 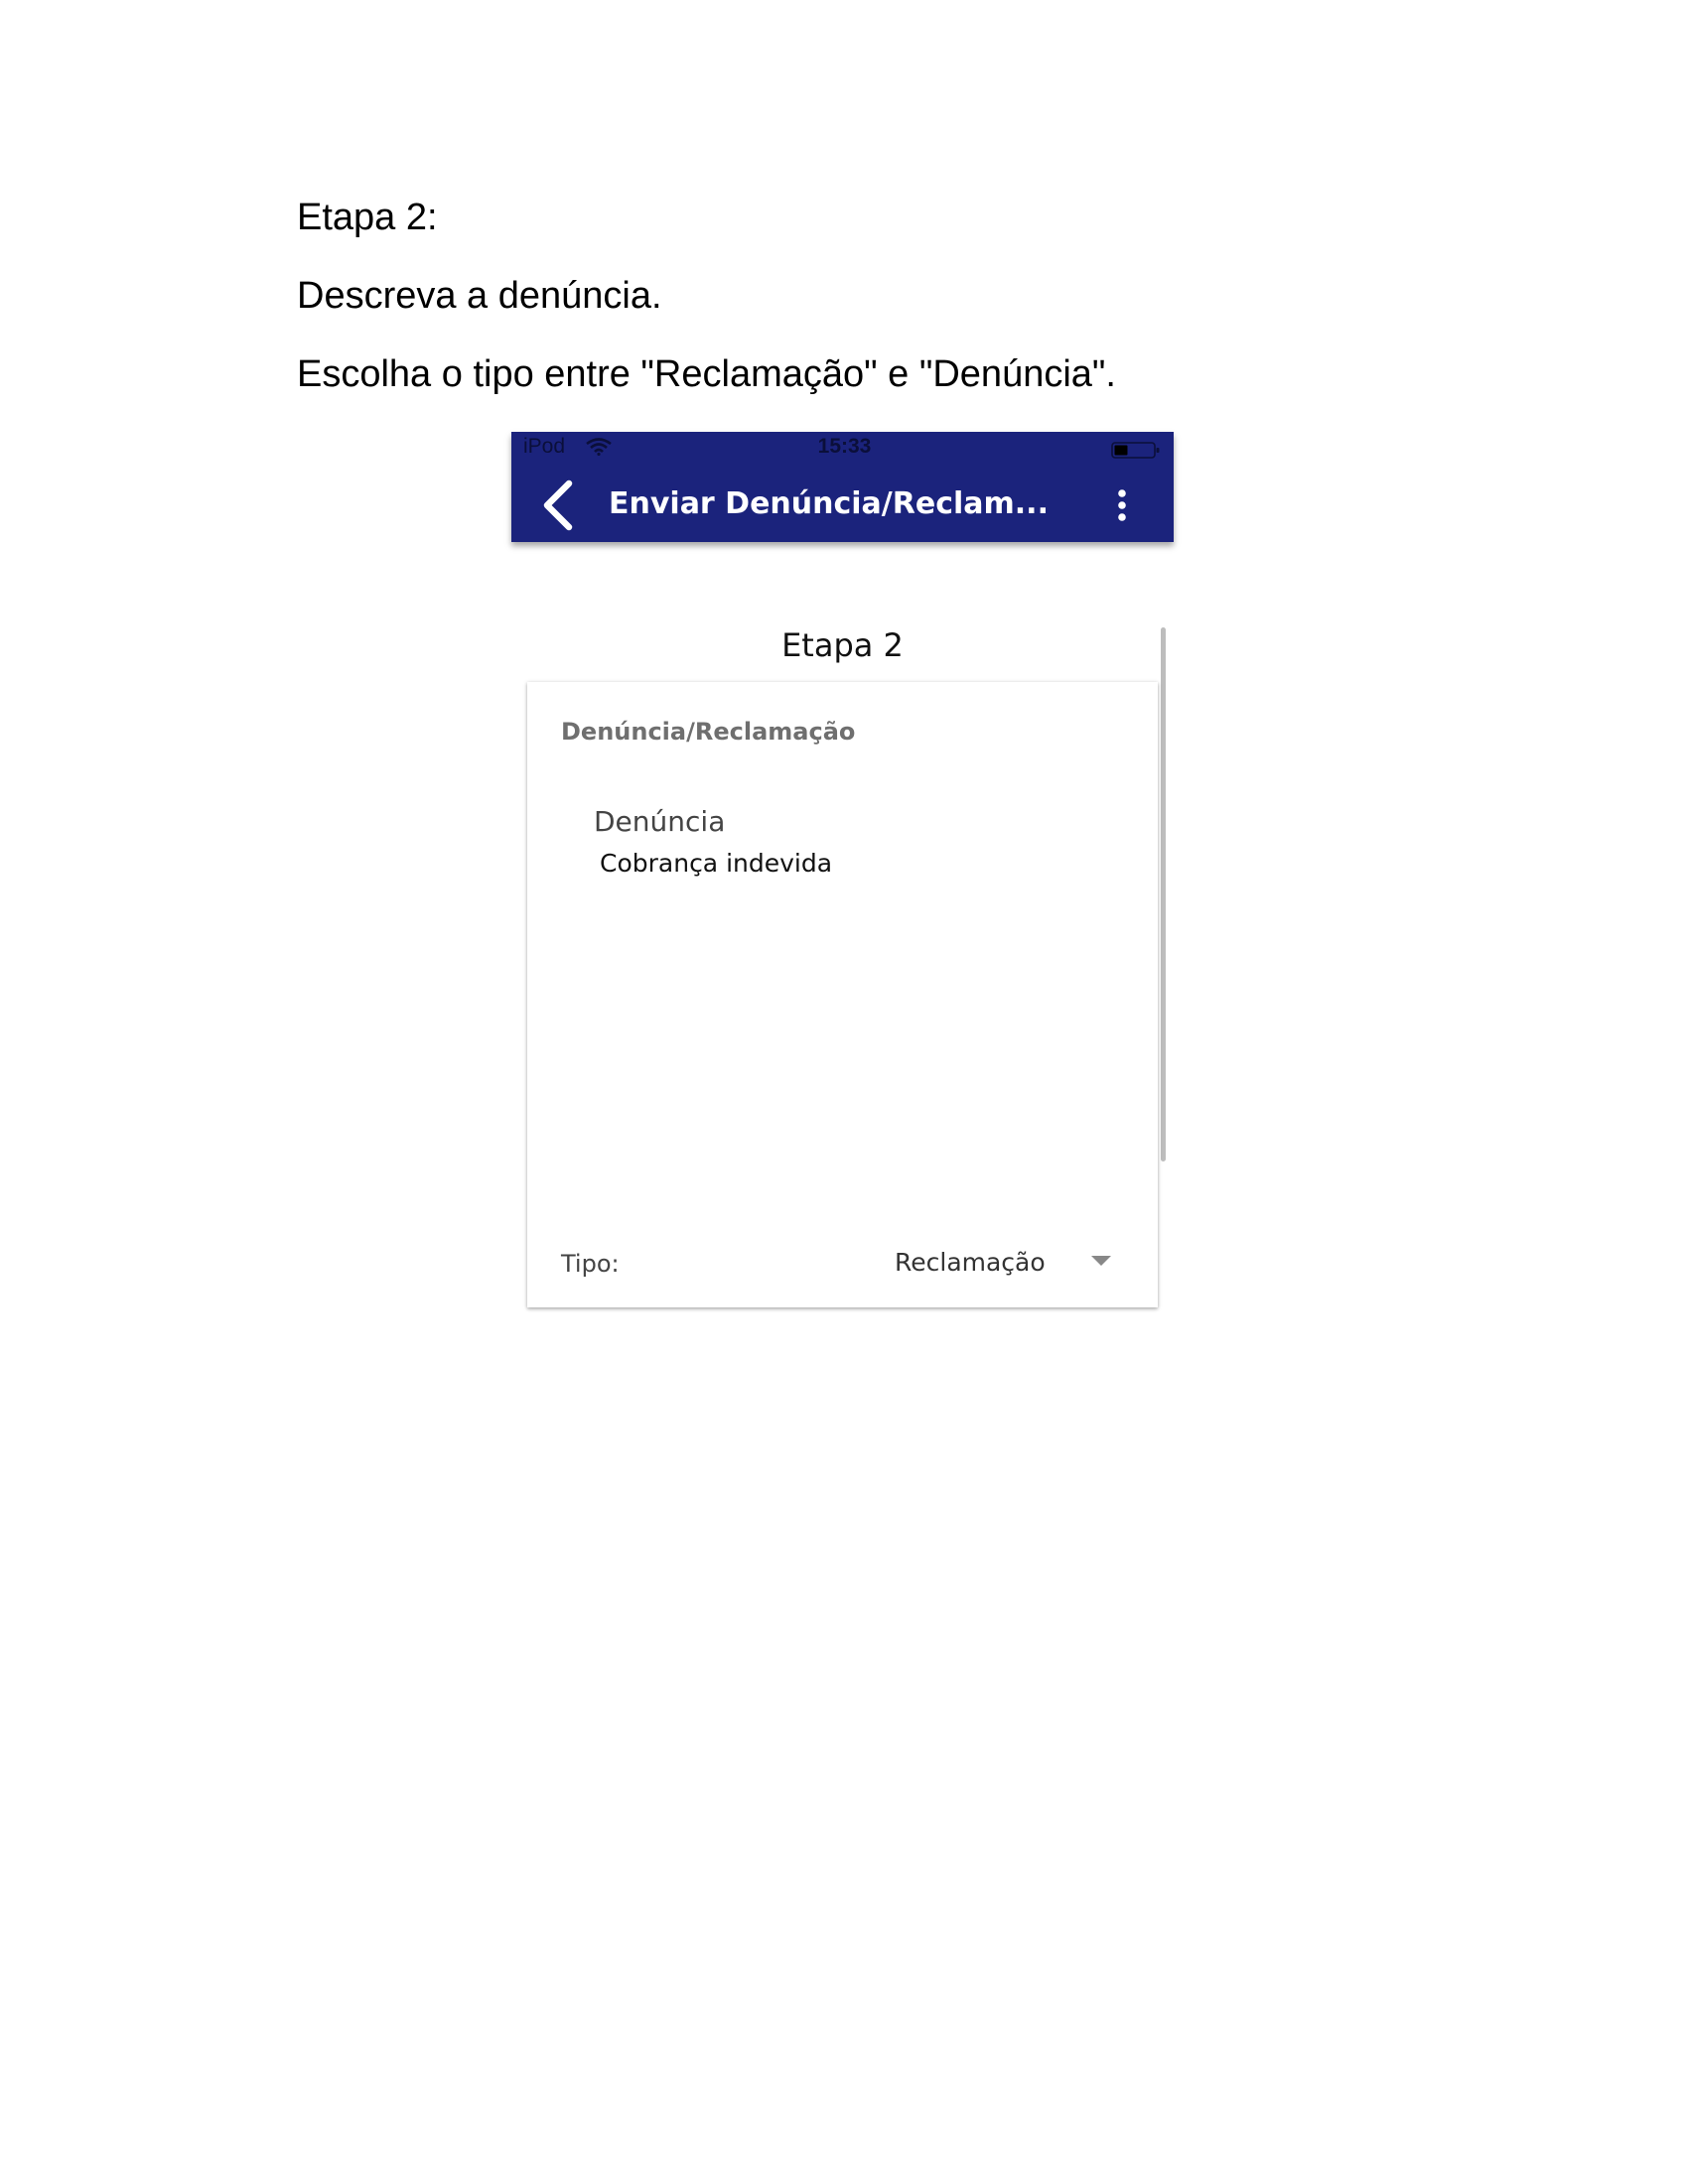 What do you see at coordinates (1163, 894) in the screenshot?
I see `scrollbar` at bounding box center [1163, 894].